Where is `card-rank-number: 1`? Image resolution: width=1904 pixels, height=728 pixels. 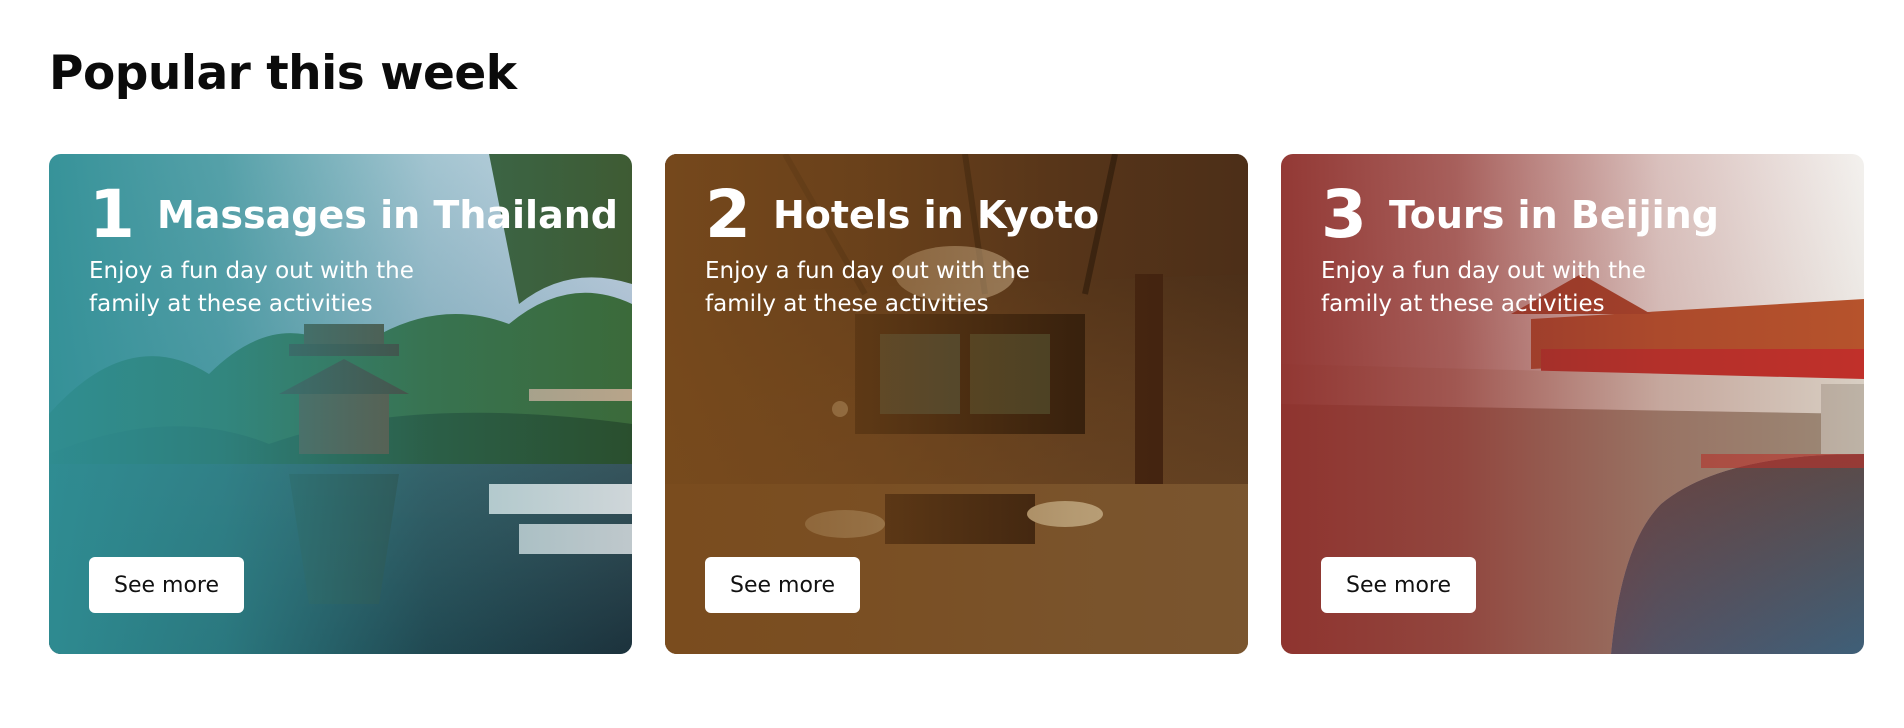 card-rank-number: 1 is located at coordinates (112, 214).